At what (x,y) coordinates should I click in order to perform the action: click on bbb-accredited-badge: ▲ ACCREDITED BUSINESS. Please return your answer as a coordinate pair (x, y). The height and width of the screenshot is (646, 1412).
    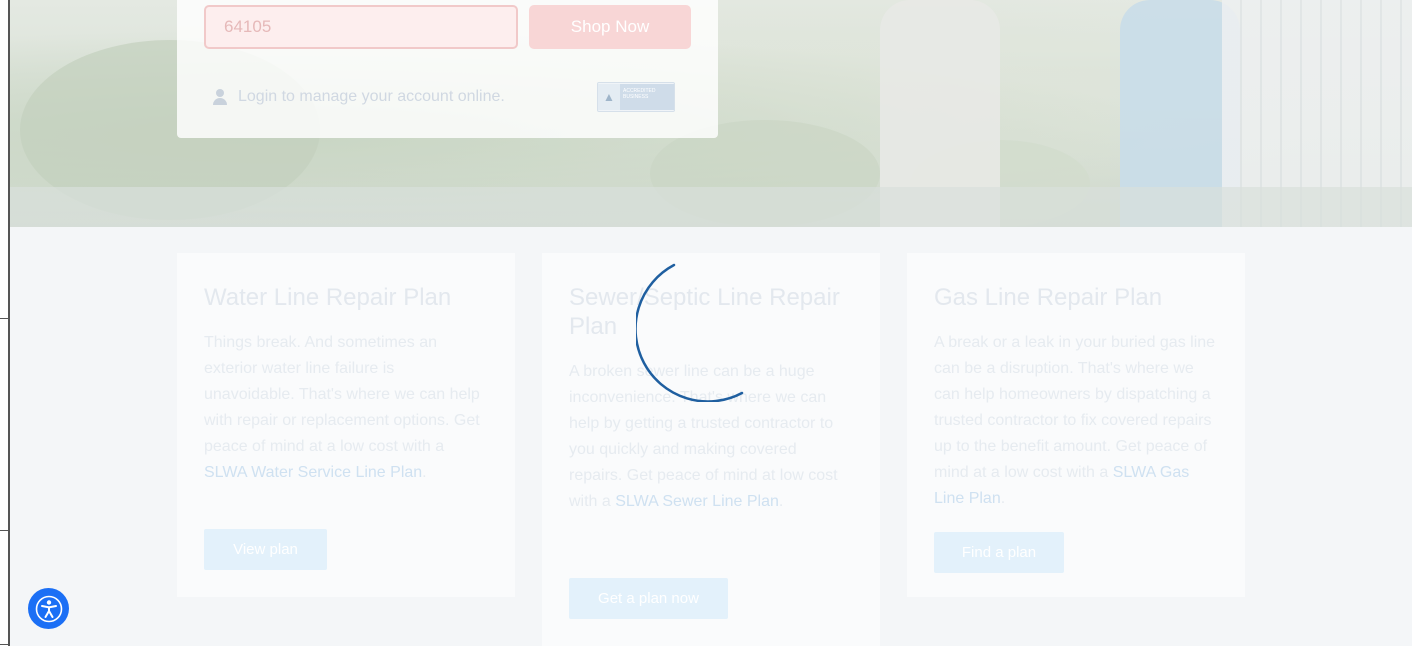
    Looking at the image, I should click on (636, 97).